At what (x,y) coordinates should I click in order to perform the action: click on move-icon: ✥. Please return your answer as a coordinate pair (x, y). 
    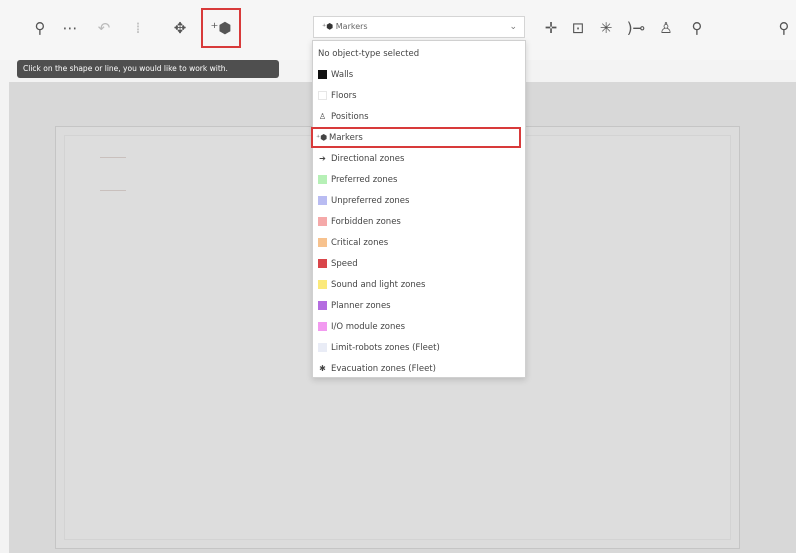
    Looking at the image, I should click on (180, 28).